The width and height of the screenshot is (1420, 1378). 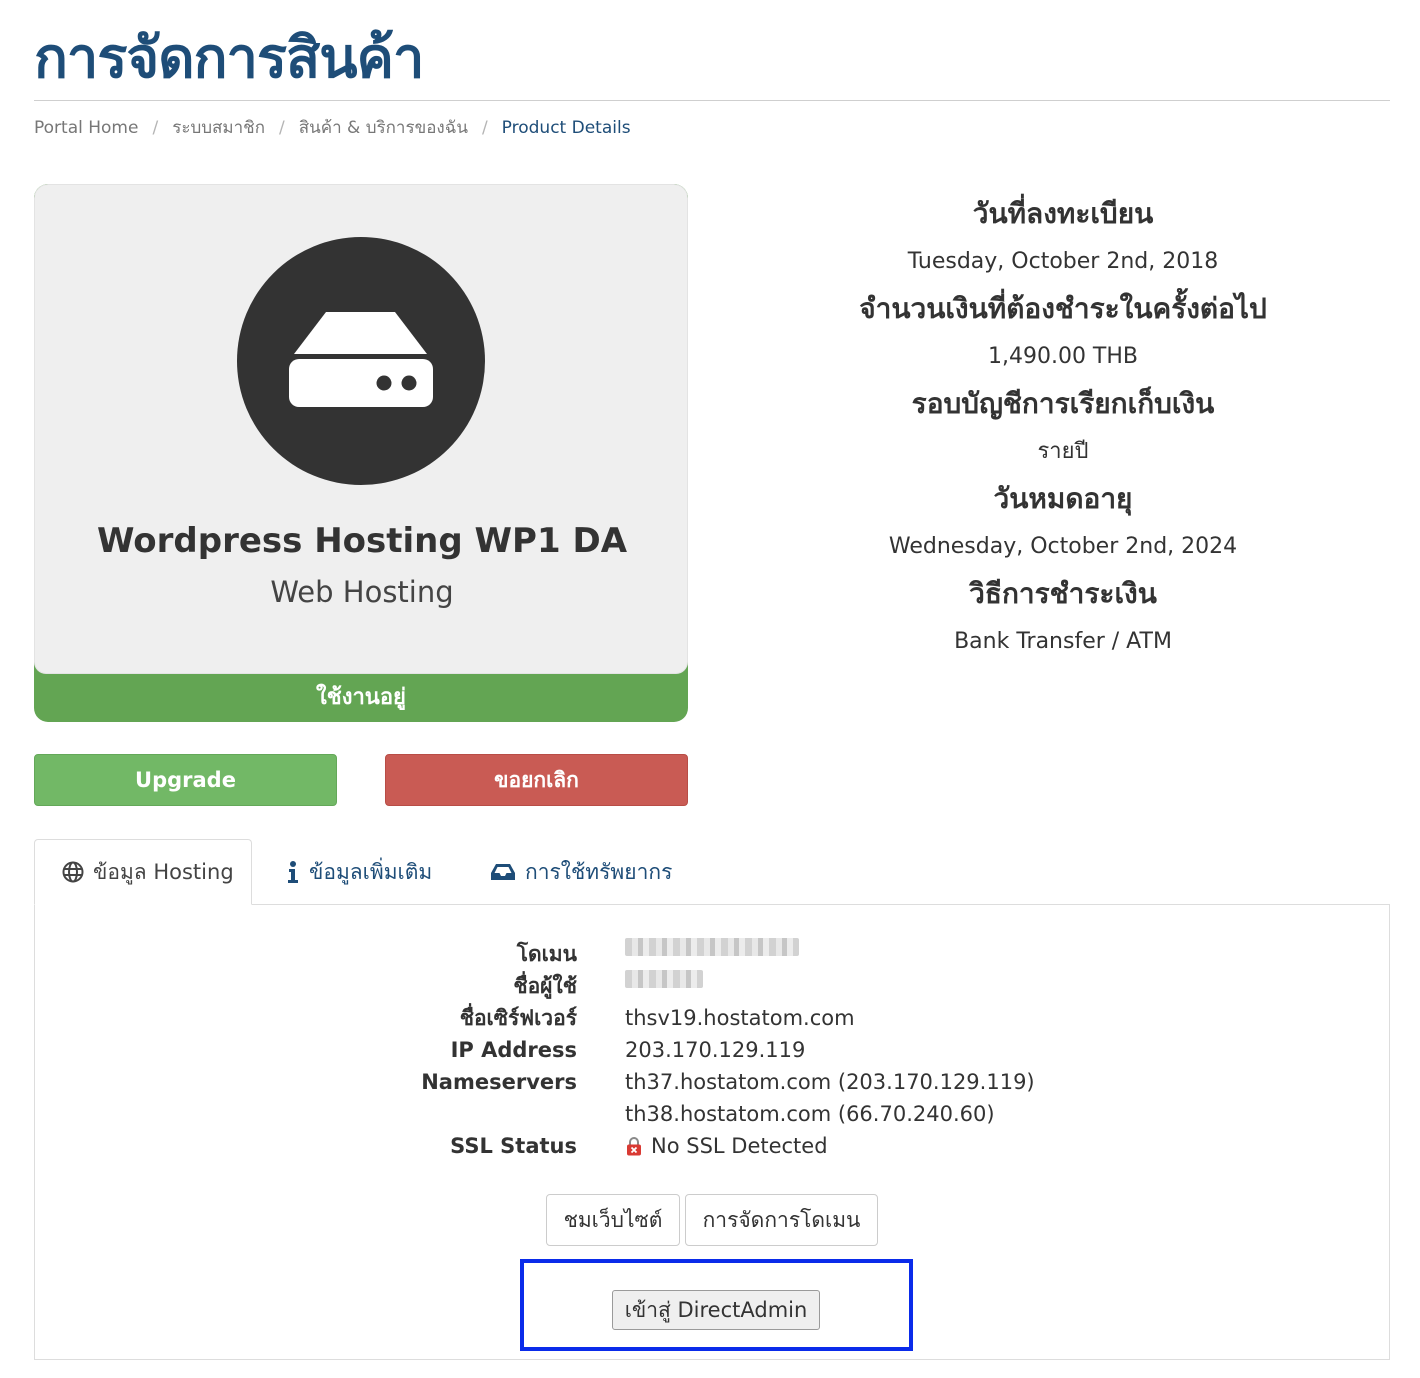 What do you see at coordinates (613, 1220) in the screenshot?
I see `visit-website-button: ชมเว็บไซต์` at bounding box center [613, 1220].